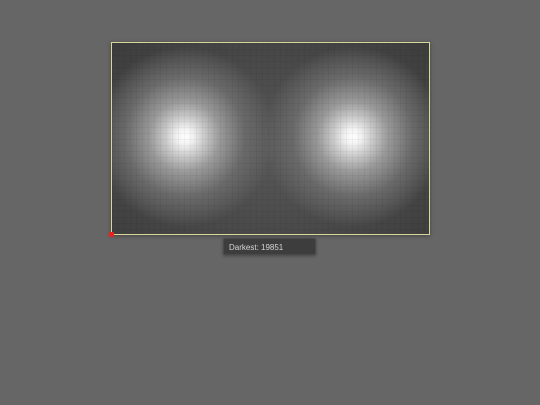 The width and height of the screenshot is (540, 405). I want to click on darkest-value-tooltip: Darkest: 19851, so click(269, 246).